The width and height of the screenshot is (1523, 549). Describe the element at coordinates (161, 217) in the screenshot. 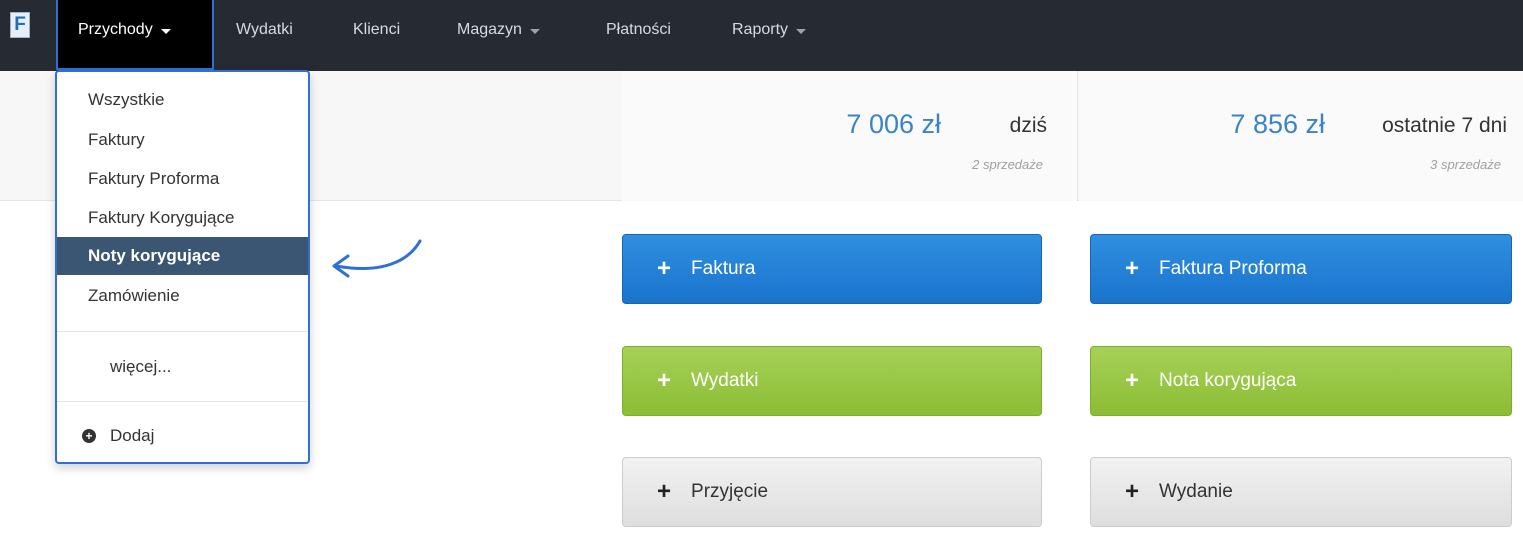

I see `dropdown-item-label: Faktury Korygujące` at that location.